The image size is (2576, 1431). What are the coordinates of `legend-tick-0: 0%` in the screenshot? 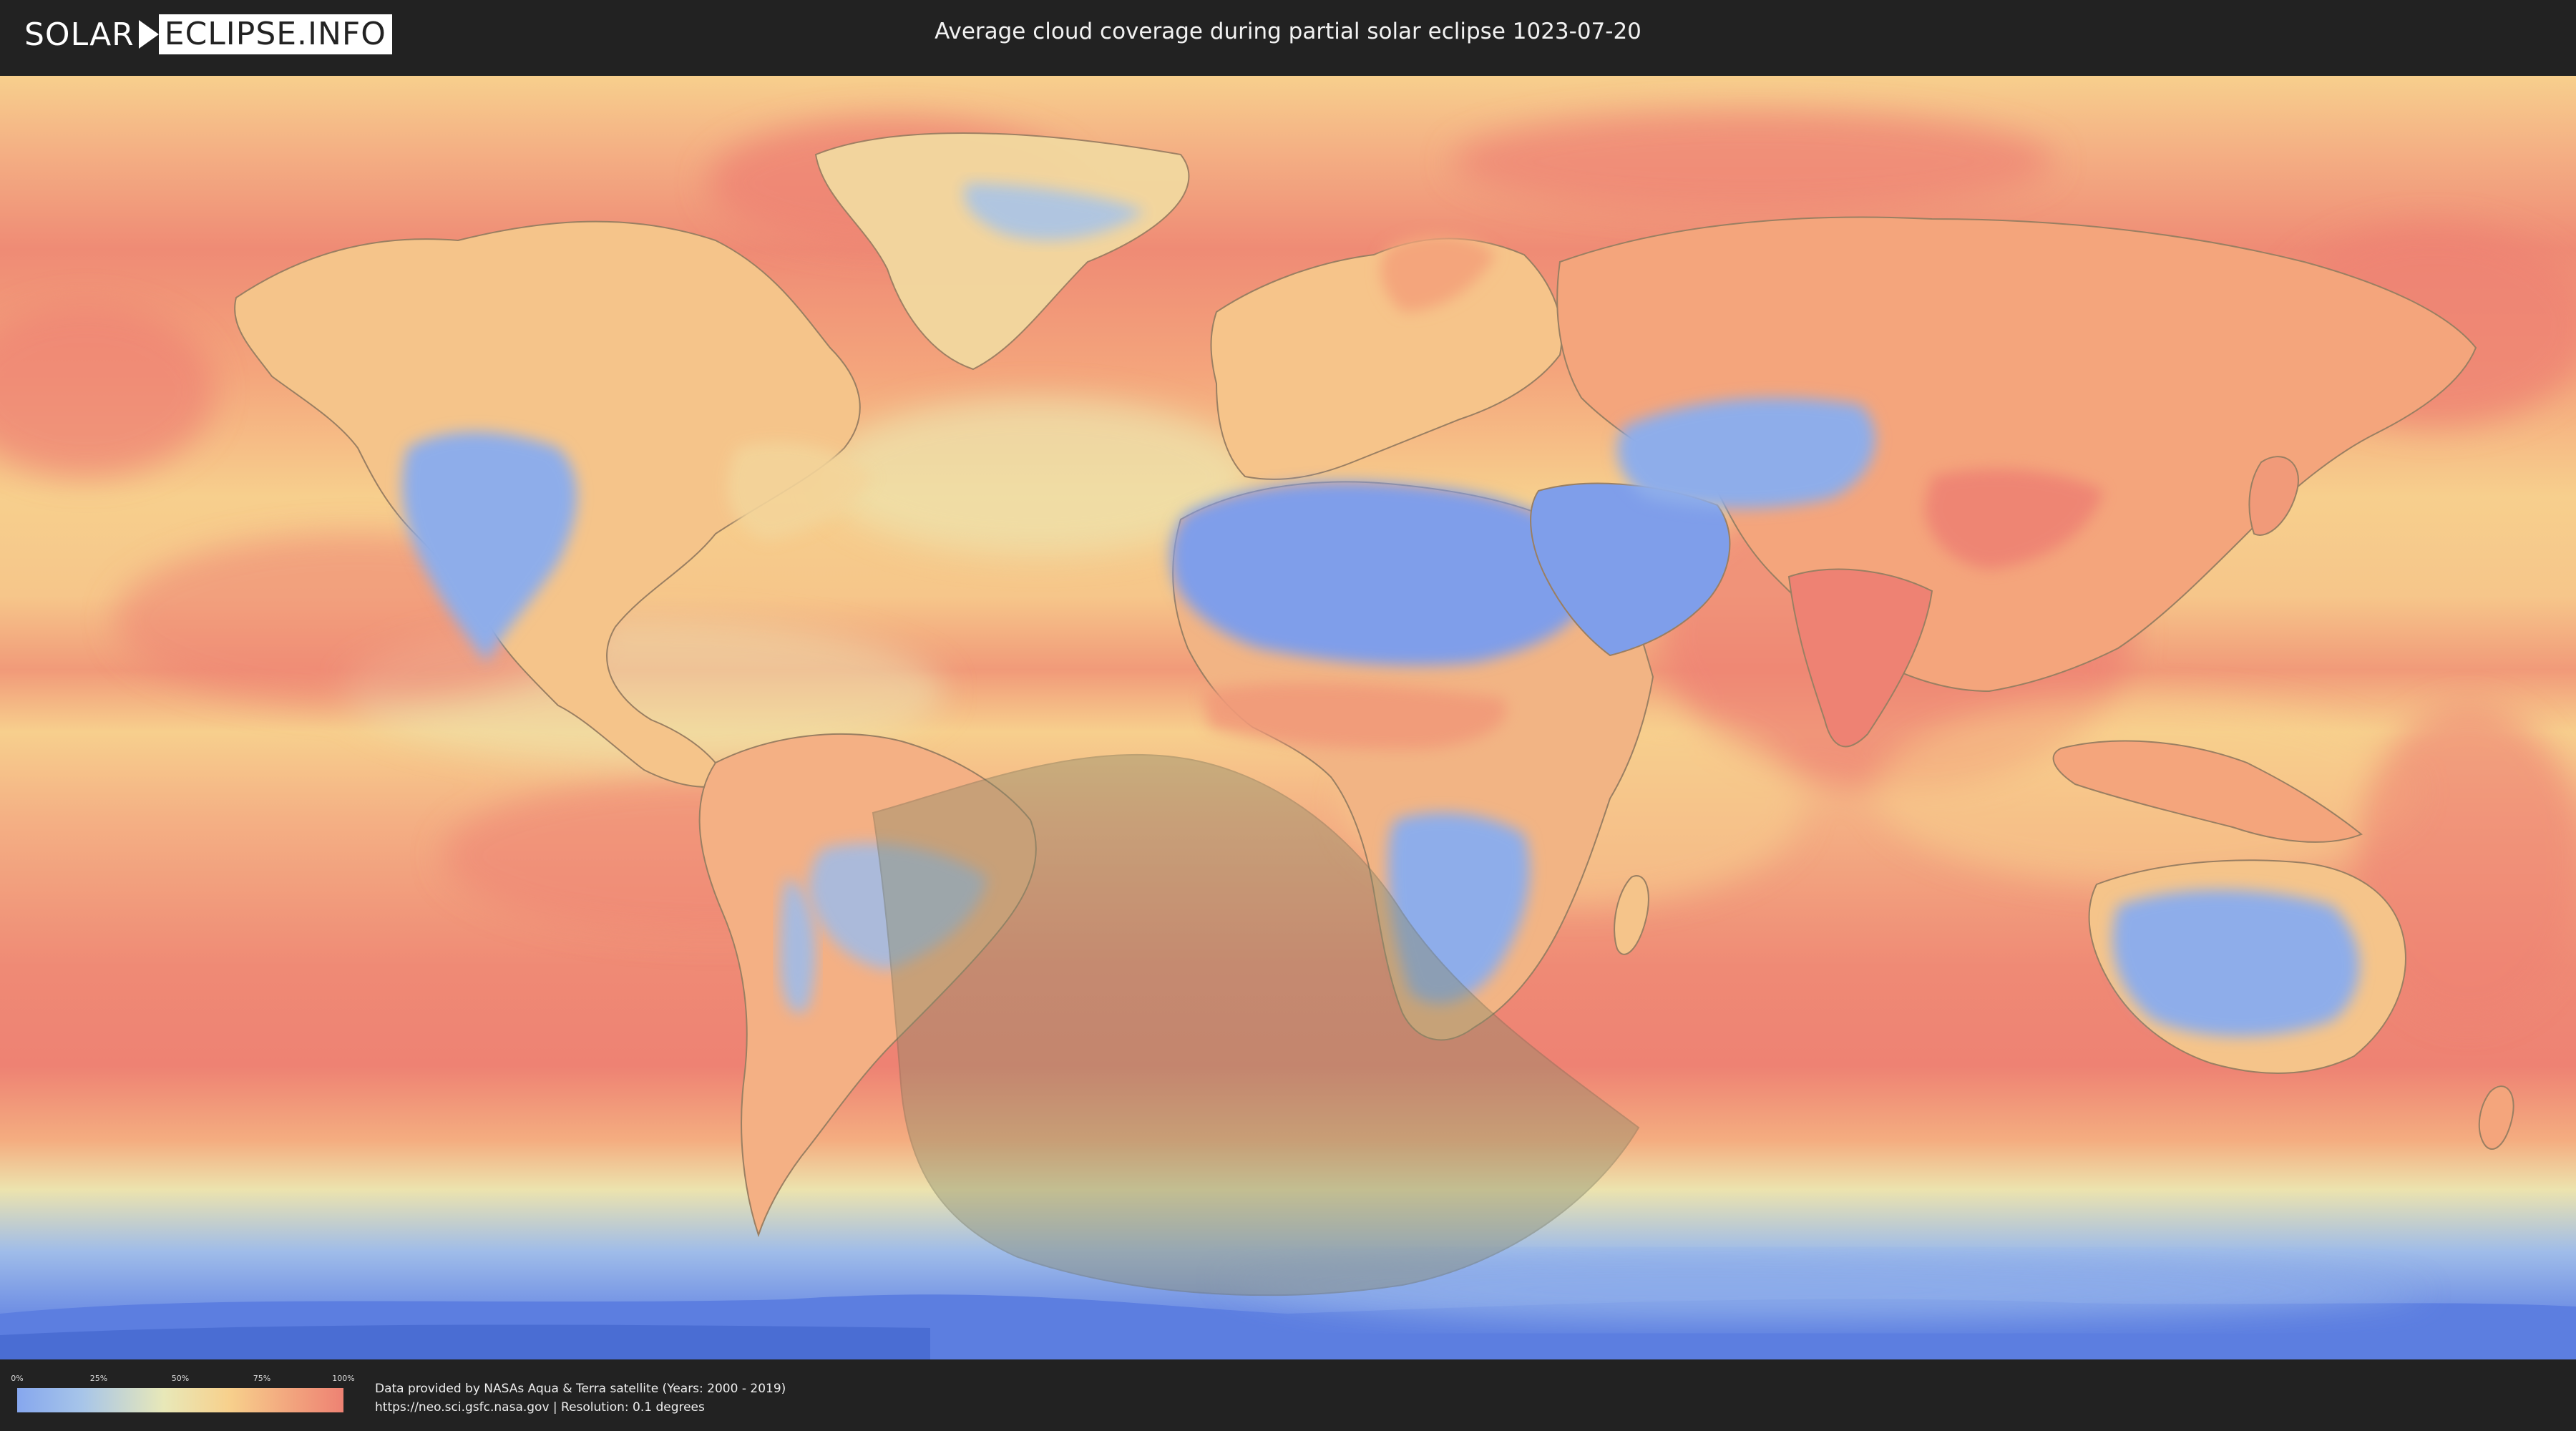 It's located at (17, 1378).